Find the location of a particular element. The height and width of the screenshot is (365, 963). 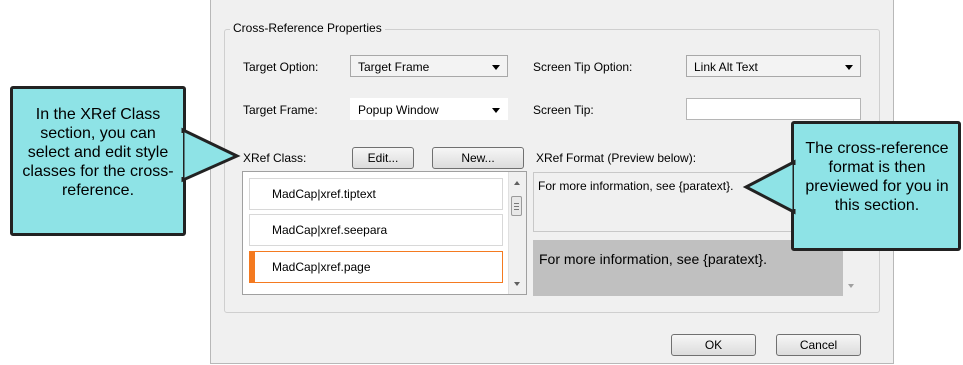

xref-class-label: XRef Class: is located at coordinates (275, 158).